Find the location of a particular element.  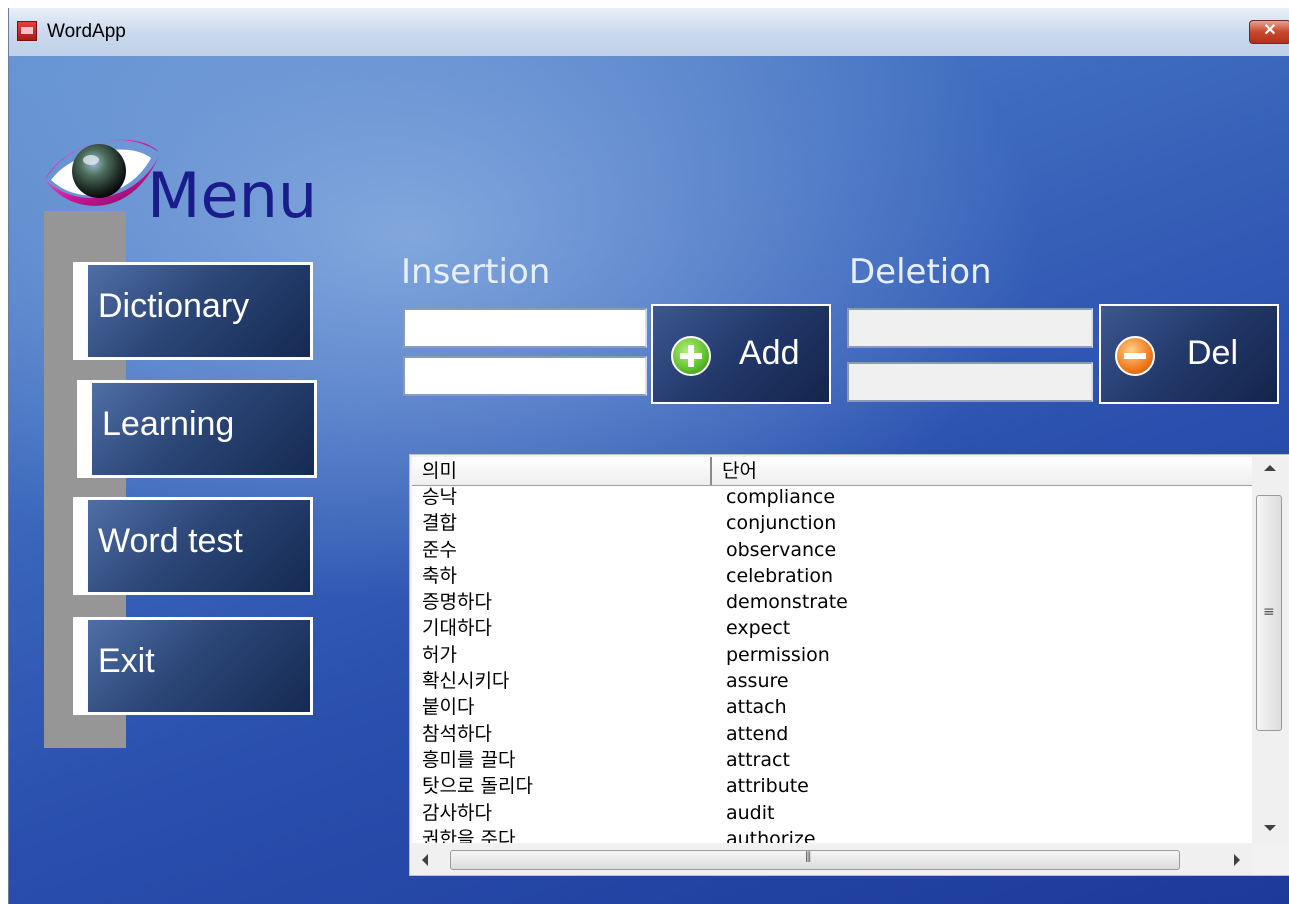

meaning-cell: 허가 is located at coordinates (439, 654).